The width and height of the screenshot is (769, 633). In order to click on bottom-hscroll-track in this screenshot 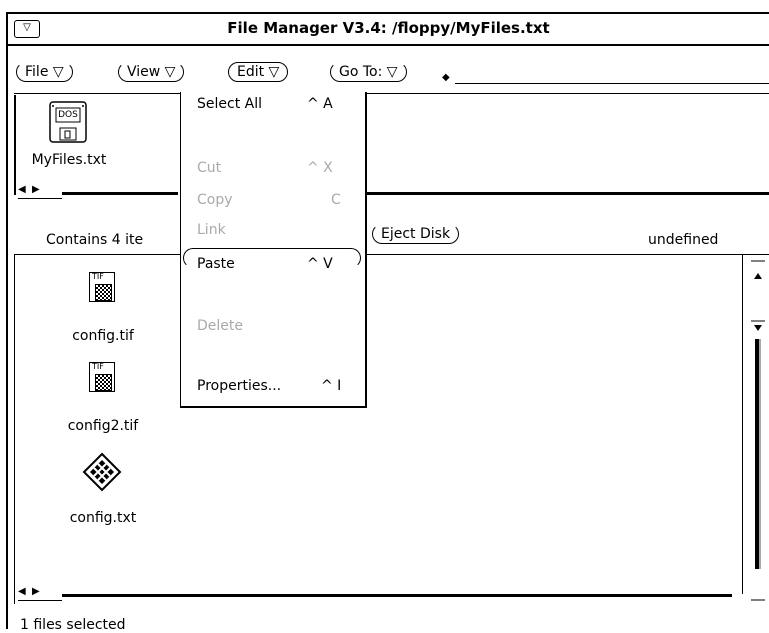, I will do `click(397, 595)`.